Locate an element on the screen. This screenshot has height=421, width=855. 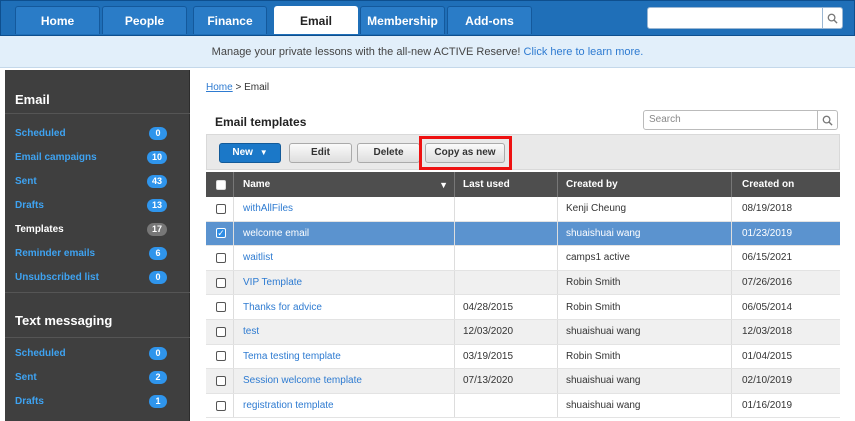
template-name-link: waitlist is located at coordinates (343, 258).